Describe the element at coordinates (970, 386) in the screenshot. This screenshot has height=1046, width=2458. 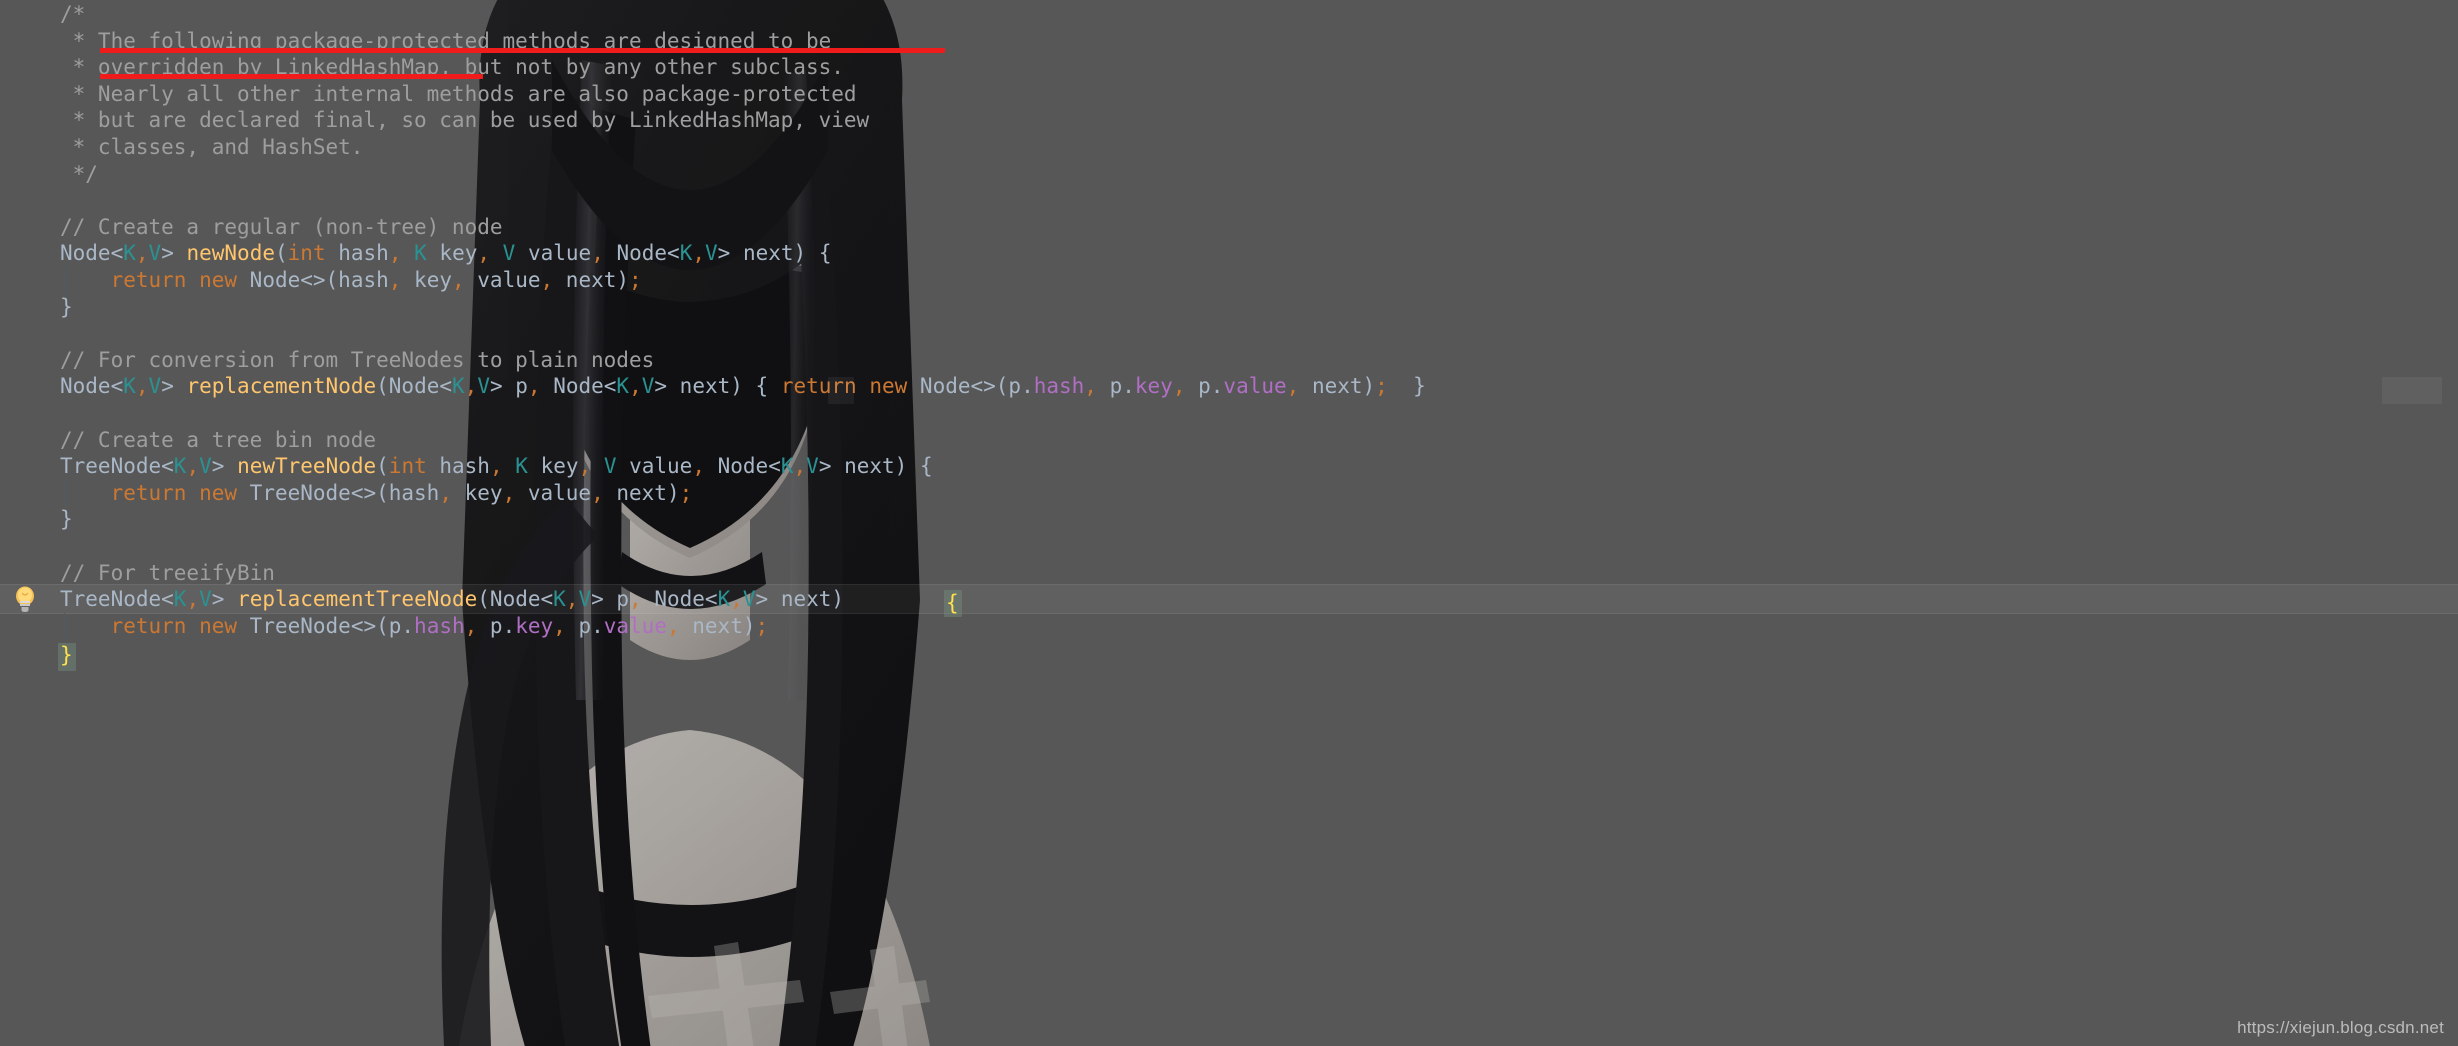
I see `code-token: Node<>(p.` at that location.